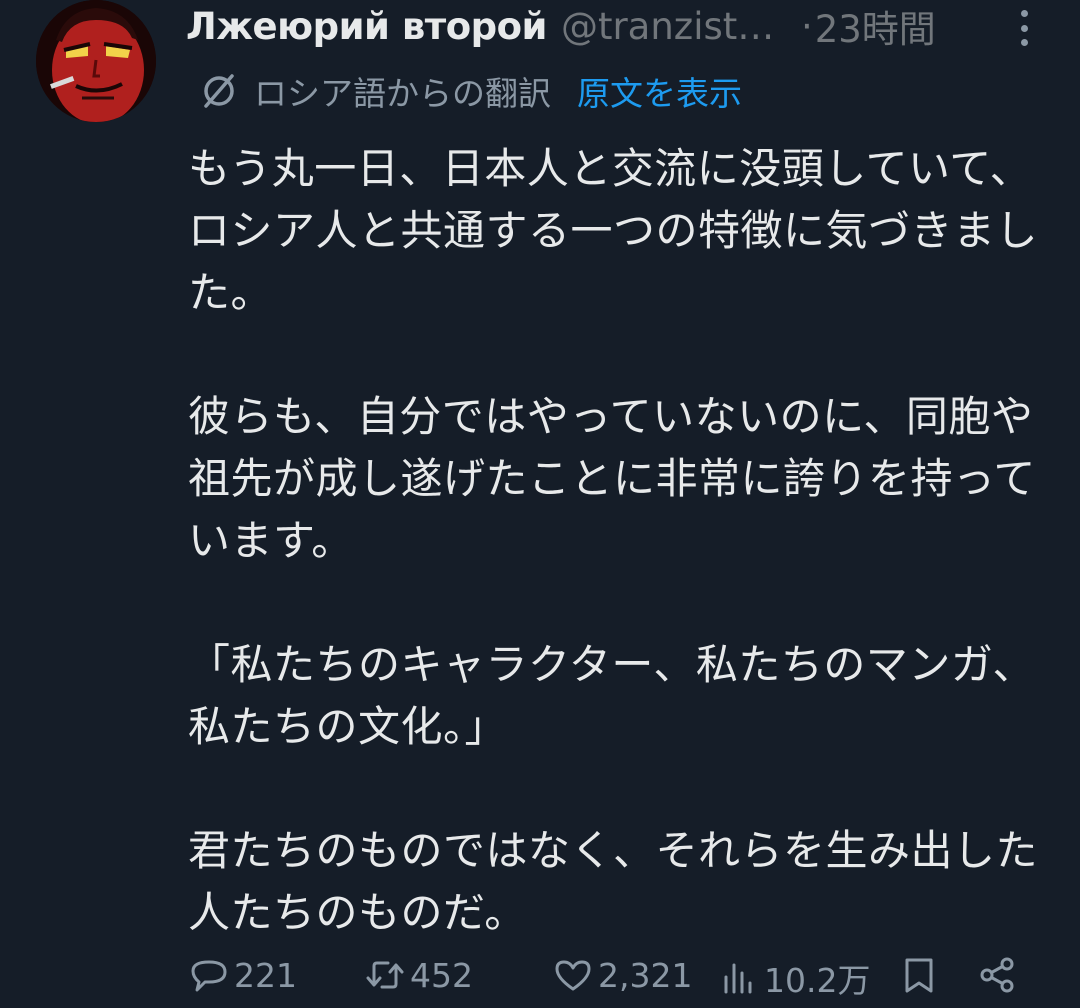  I want to click on translation-label: ロシア語からの翻訳, so click(402, 93).